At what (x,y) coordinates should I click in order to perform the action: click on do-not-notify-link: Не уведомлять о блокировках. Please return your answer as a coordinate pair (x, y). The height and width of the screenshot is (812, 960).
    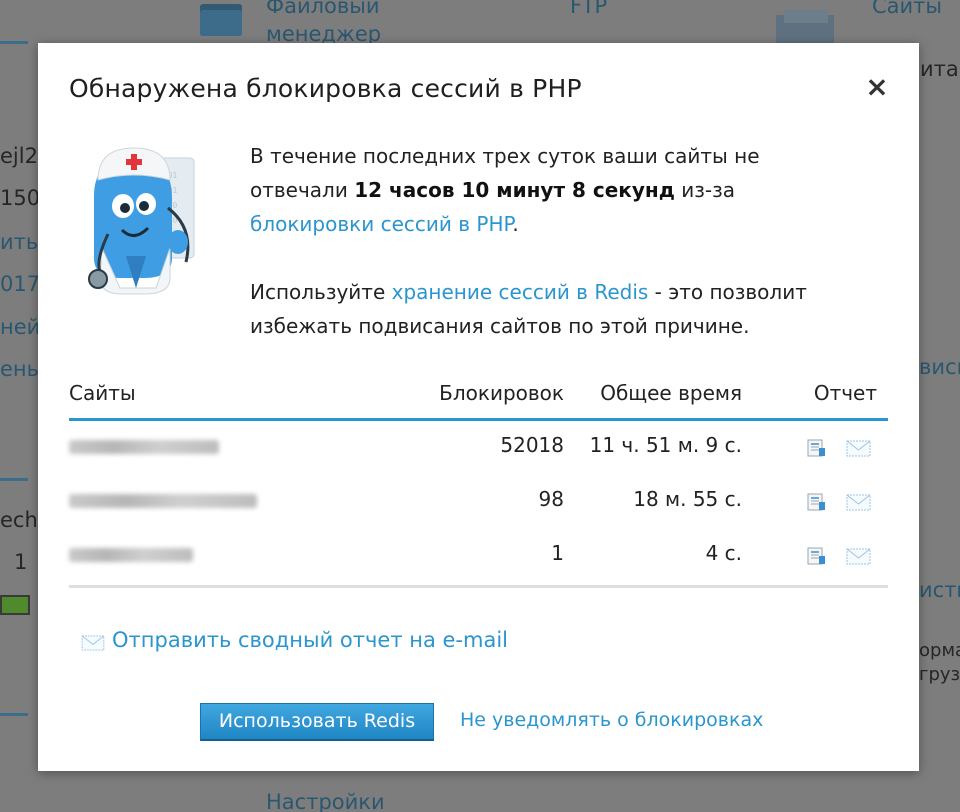
    Looking at the image, I should click on (611, 720).